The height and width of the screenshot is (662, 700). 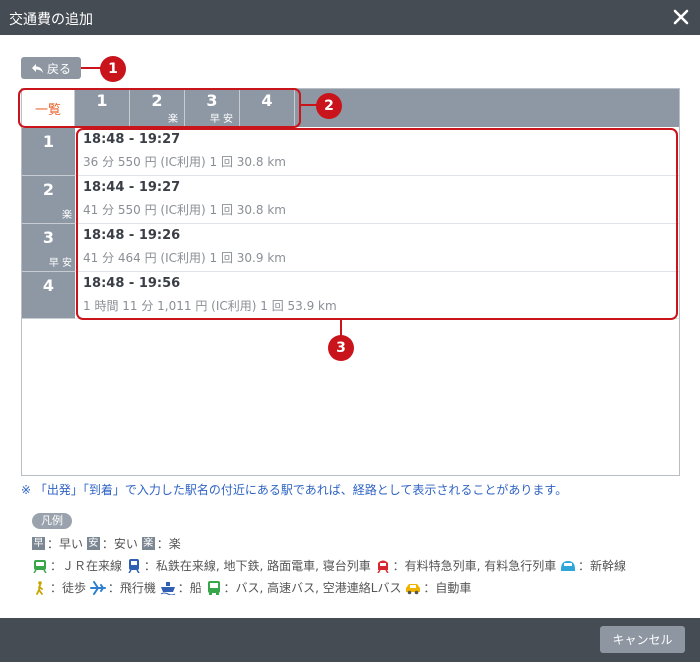 What do you see at coordinates (341, 328) in the screenshot?
I see `callout-3-line` at bounding box center [341, 328].